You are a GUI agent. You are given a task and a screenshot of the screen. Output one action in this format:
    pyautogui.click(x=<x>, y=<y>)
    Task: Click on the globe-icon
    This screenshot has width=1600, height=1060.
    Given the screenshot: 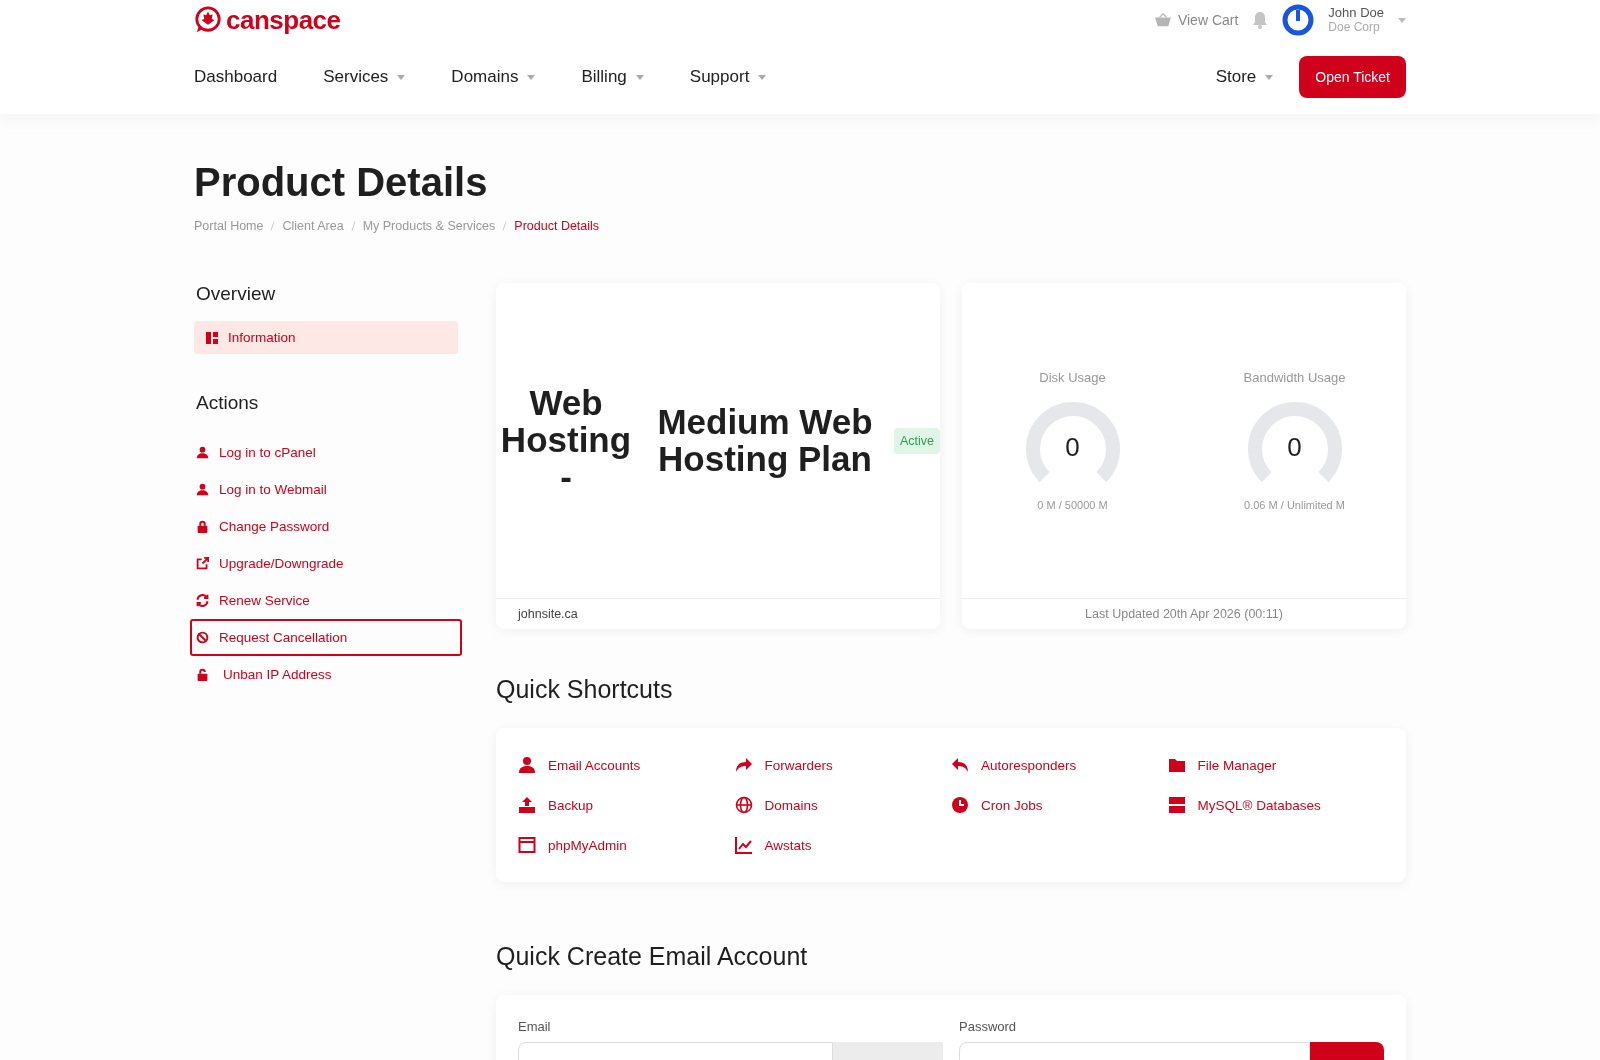 What is the action you would take?
    pyautogui.click(x=743, y=805)
    